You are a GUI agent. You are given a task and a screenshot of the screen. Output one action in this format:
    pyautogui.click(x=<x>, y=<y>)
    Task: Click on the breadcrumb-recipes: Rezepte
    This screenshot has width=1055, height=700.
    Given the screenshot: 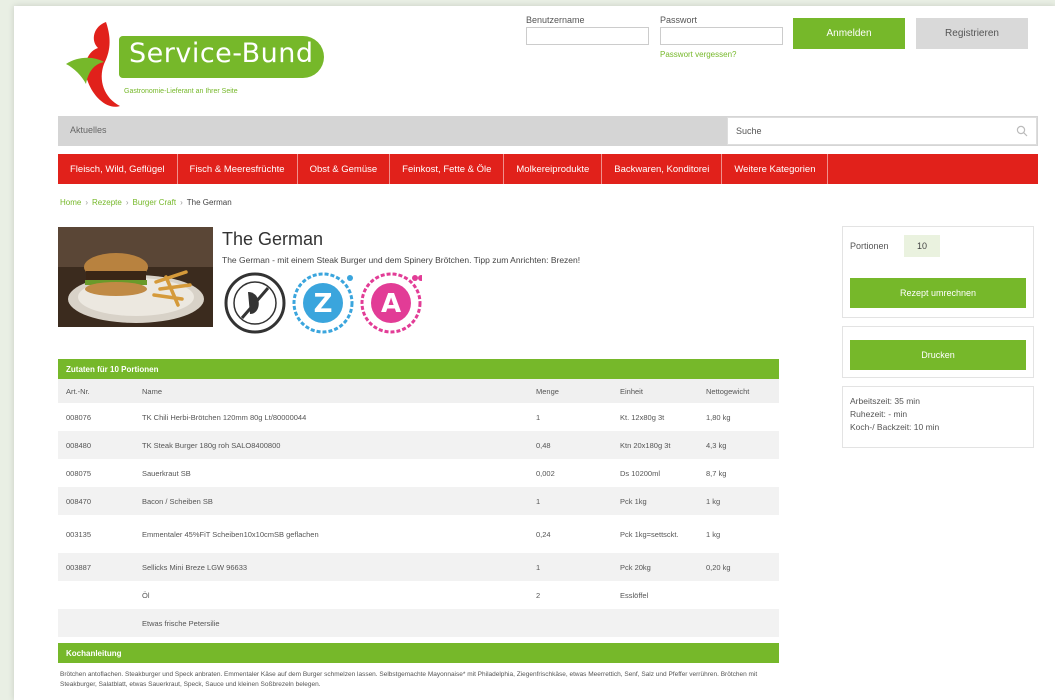 What is the action you would take?
    pyautogui.click(x=107, y=202)
    